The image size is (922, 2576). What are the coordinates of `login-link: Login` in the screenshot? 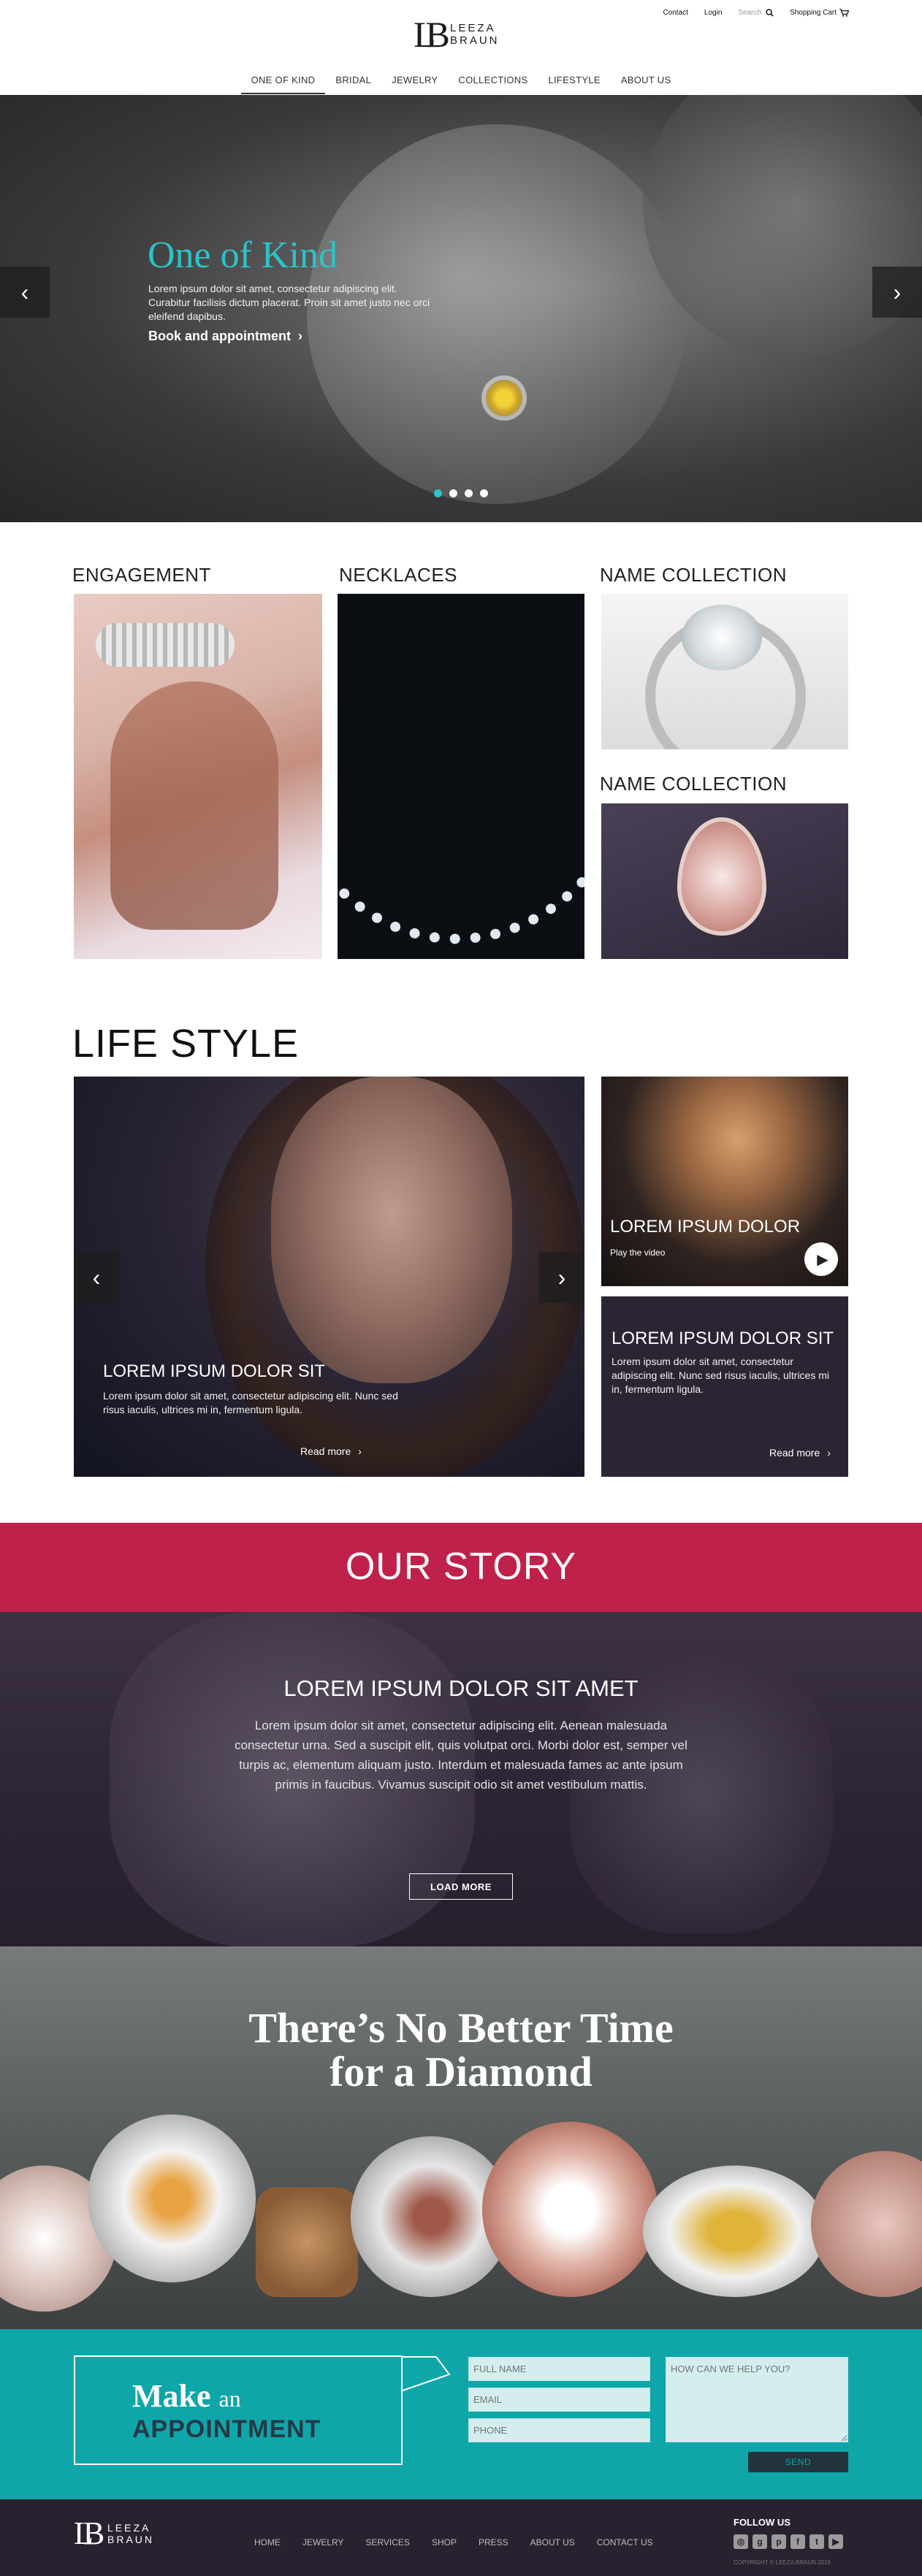 It's located at (713, 13).